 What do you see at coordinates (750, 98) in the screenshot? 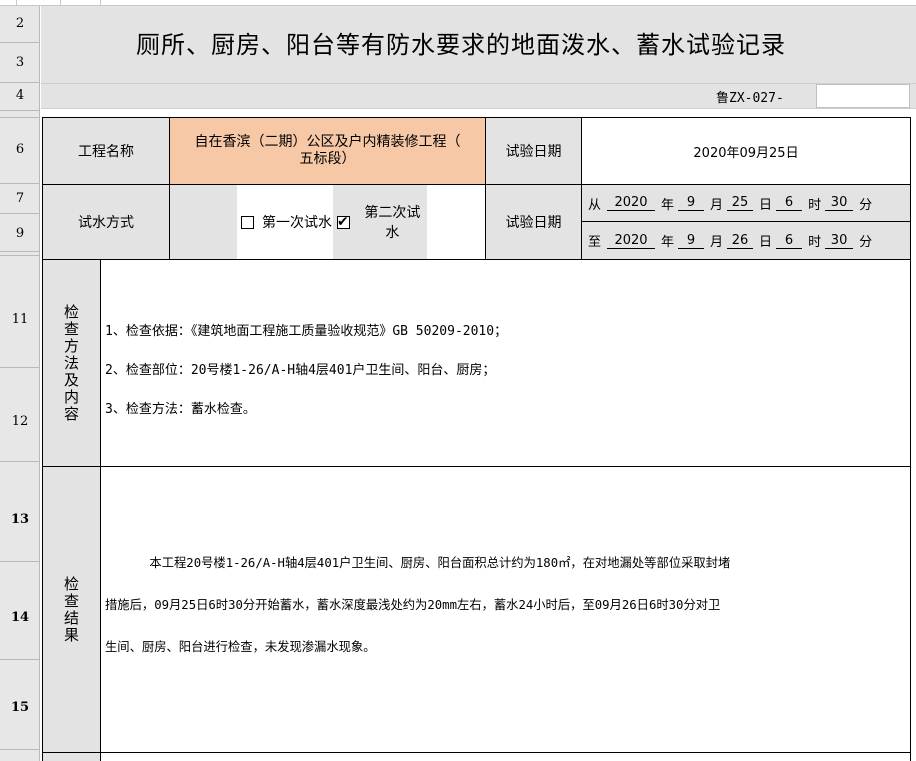
I see `document-code: 鲁ZX-027-` at bounding box center [750, 98].